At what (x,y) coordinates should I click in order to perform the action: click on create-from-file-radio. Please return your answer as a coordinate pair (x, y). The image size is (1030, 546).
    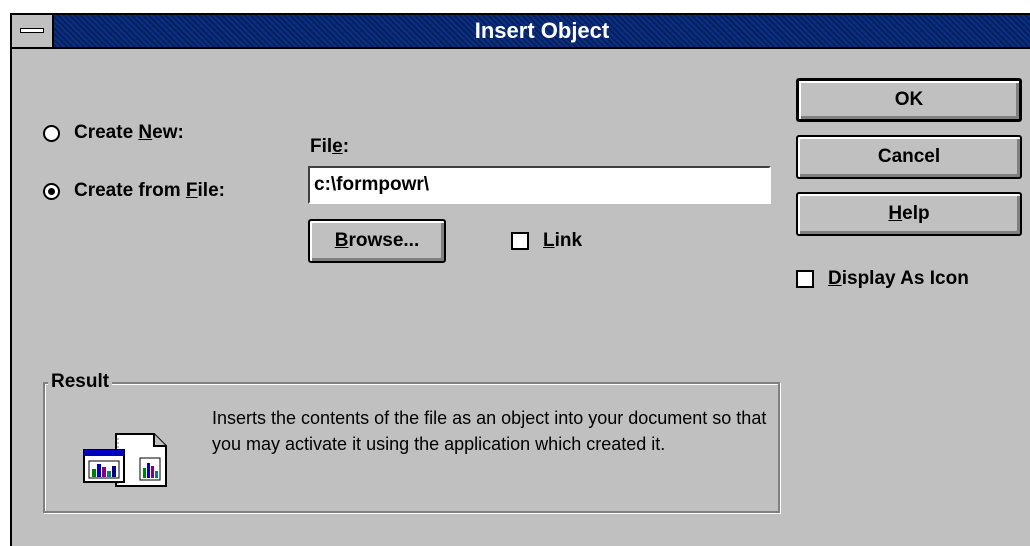
    Looking at the image, I should click on (51, 191).